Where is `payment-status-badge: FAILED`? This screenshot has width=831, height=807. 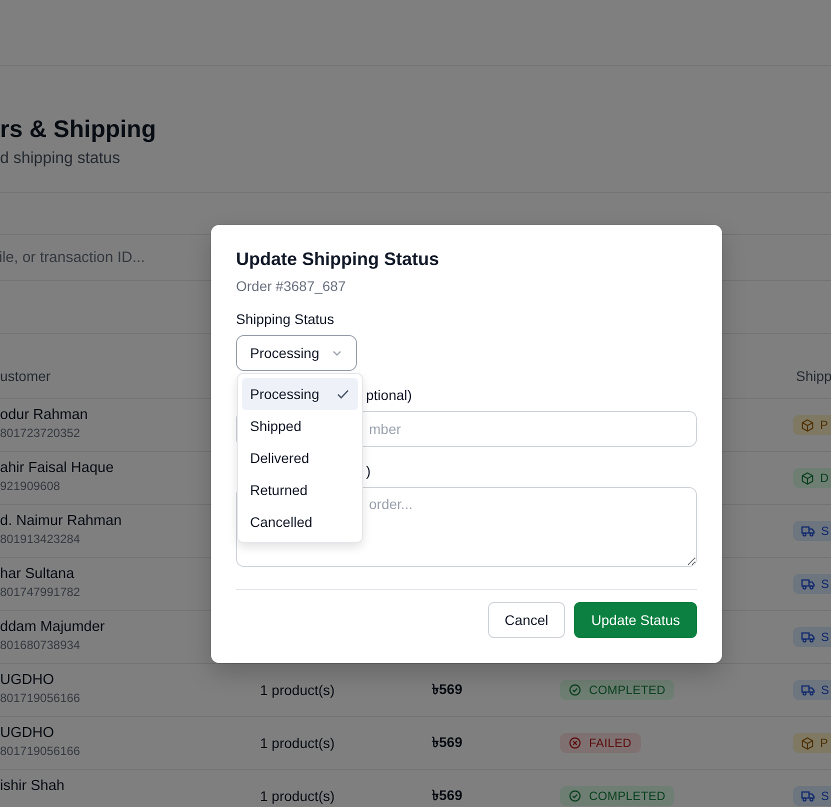 payment-status-badge: FAILED is located at coordinates (600, 743).